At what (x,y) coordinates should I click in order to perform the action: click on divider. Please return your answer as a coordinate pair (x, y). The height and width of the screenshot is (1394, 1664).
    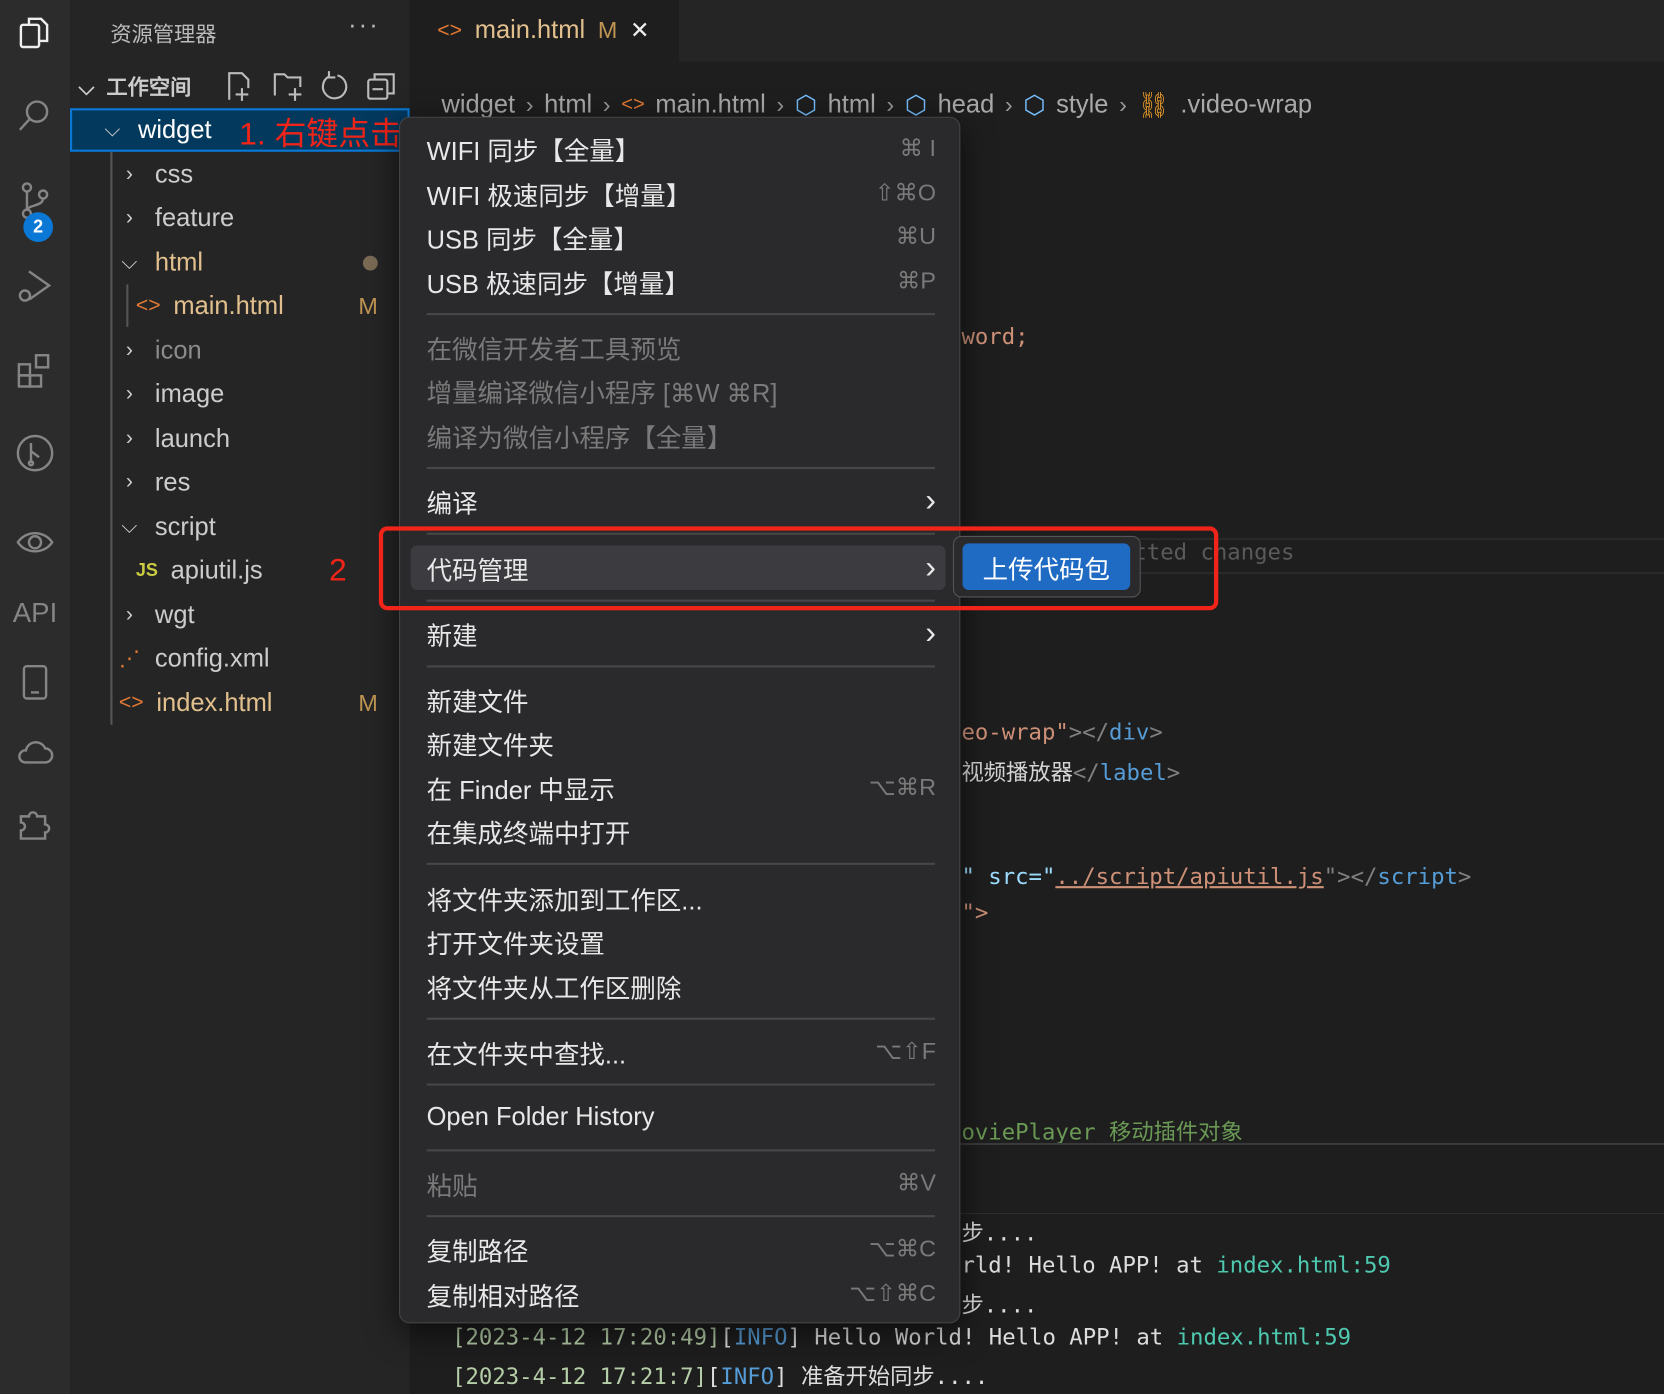
    Looking at the image, I should click on (1312, 1144).